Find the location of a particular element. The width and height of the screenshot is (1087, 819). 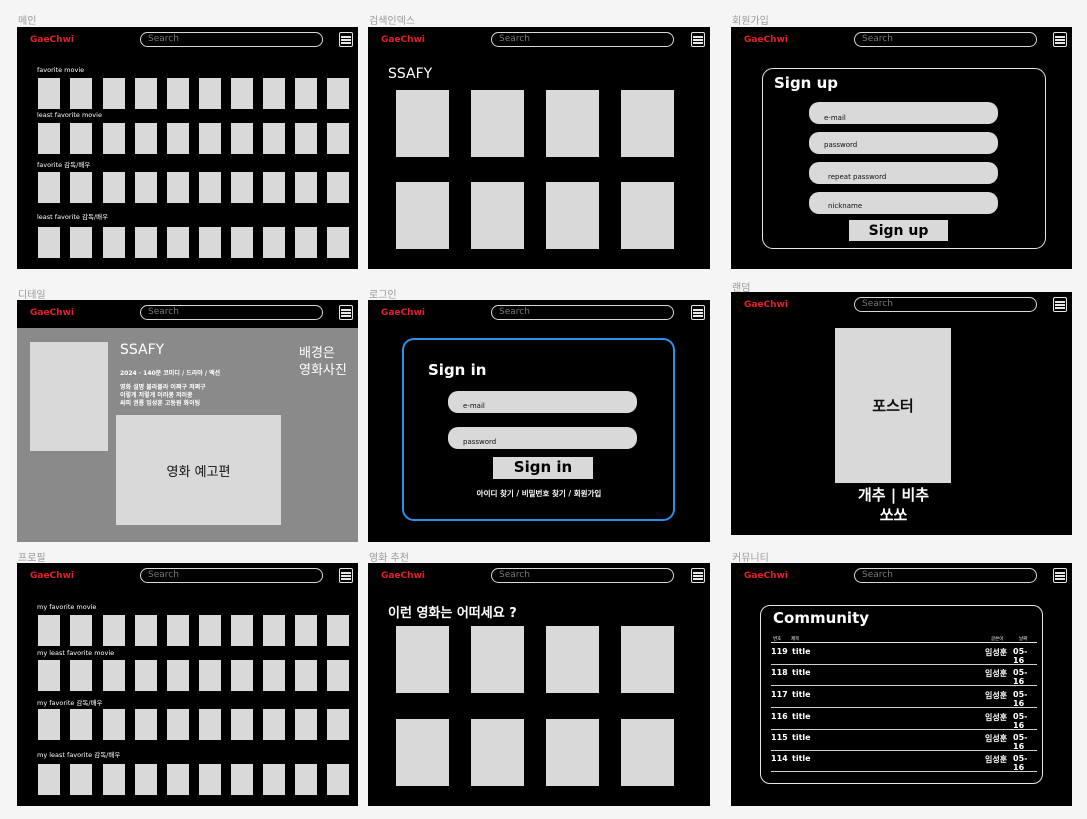

signup-button: Sign up is located at coordinates (898, 230).